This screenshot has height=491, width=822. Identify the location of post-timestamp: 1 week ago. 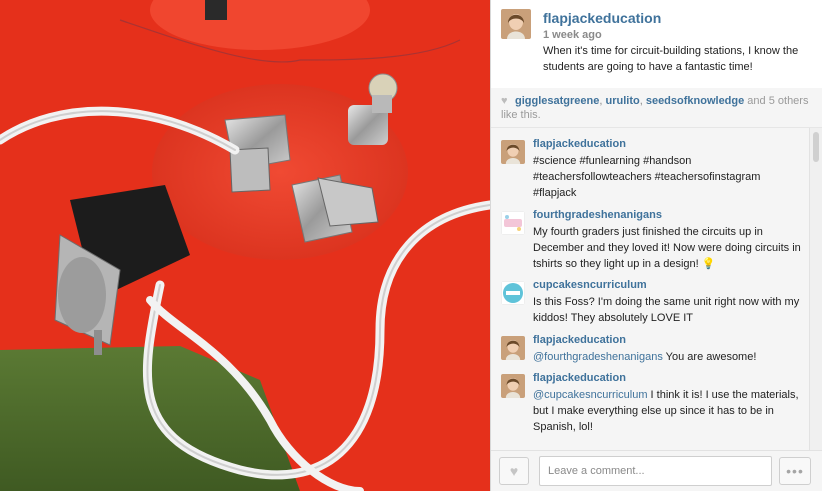
(572, 35).